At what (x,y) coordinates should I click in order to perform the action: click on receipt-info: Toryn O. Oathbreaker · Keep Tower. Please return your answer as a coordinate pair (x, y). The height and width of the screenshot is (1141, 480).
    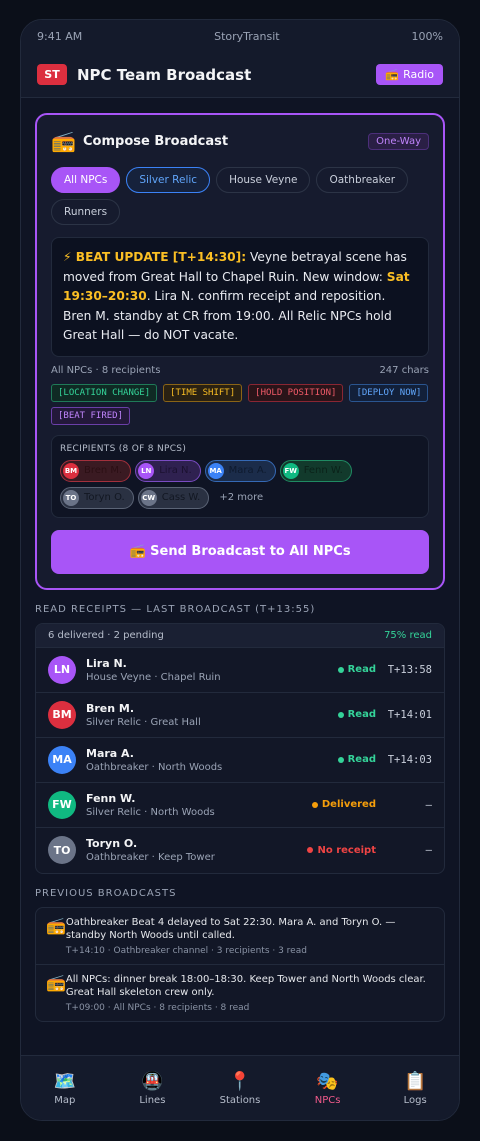
    Looking at the image, I should click on (196, 850).